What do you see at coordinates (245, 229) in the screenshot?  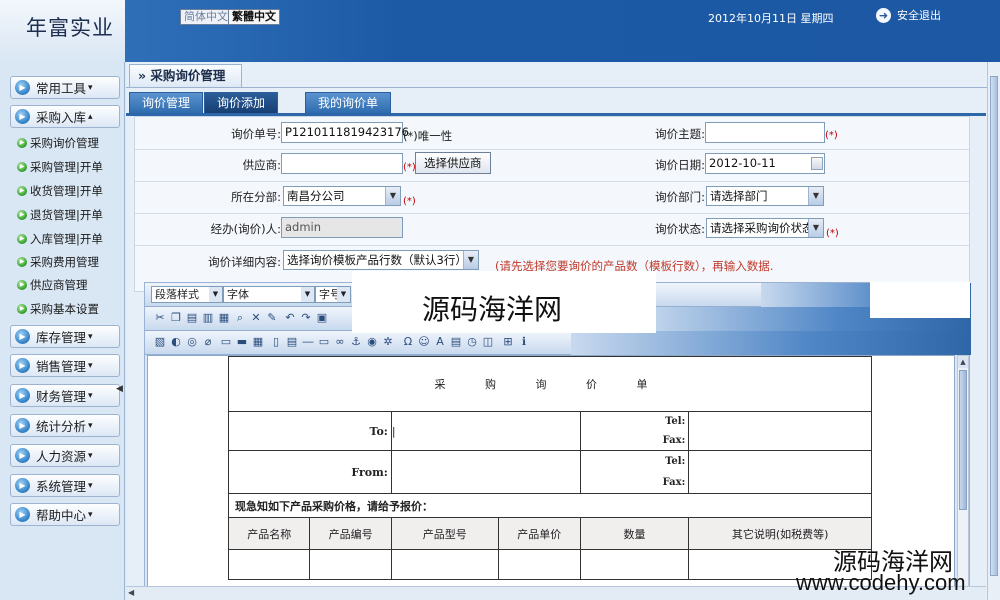 I see `handler-label: 经办(询价)人:` at bounding box center [245, 229].